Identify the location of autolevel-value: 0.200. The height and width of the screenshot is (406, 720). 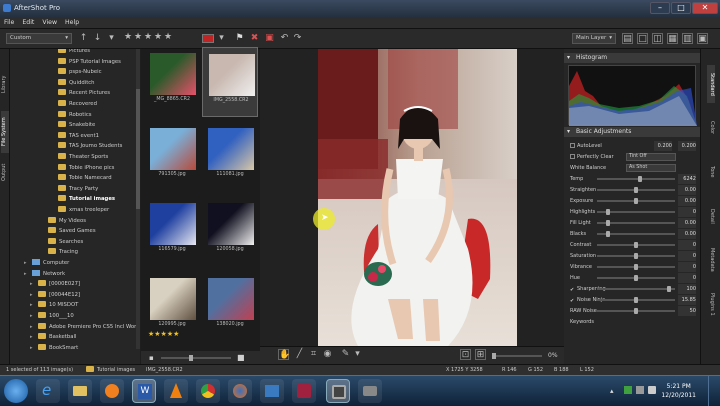
(663, 146).